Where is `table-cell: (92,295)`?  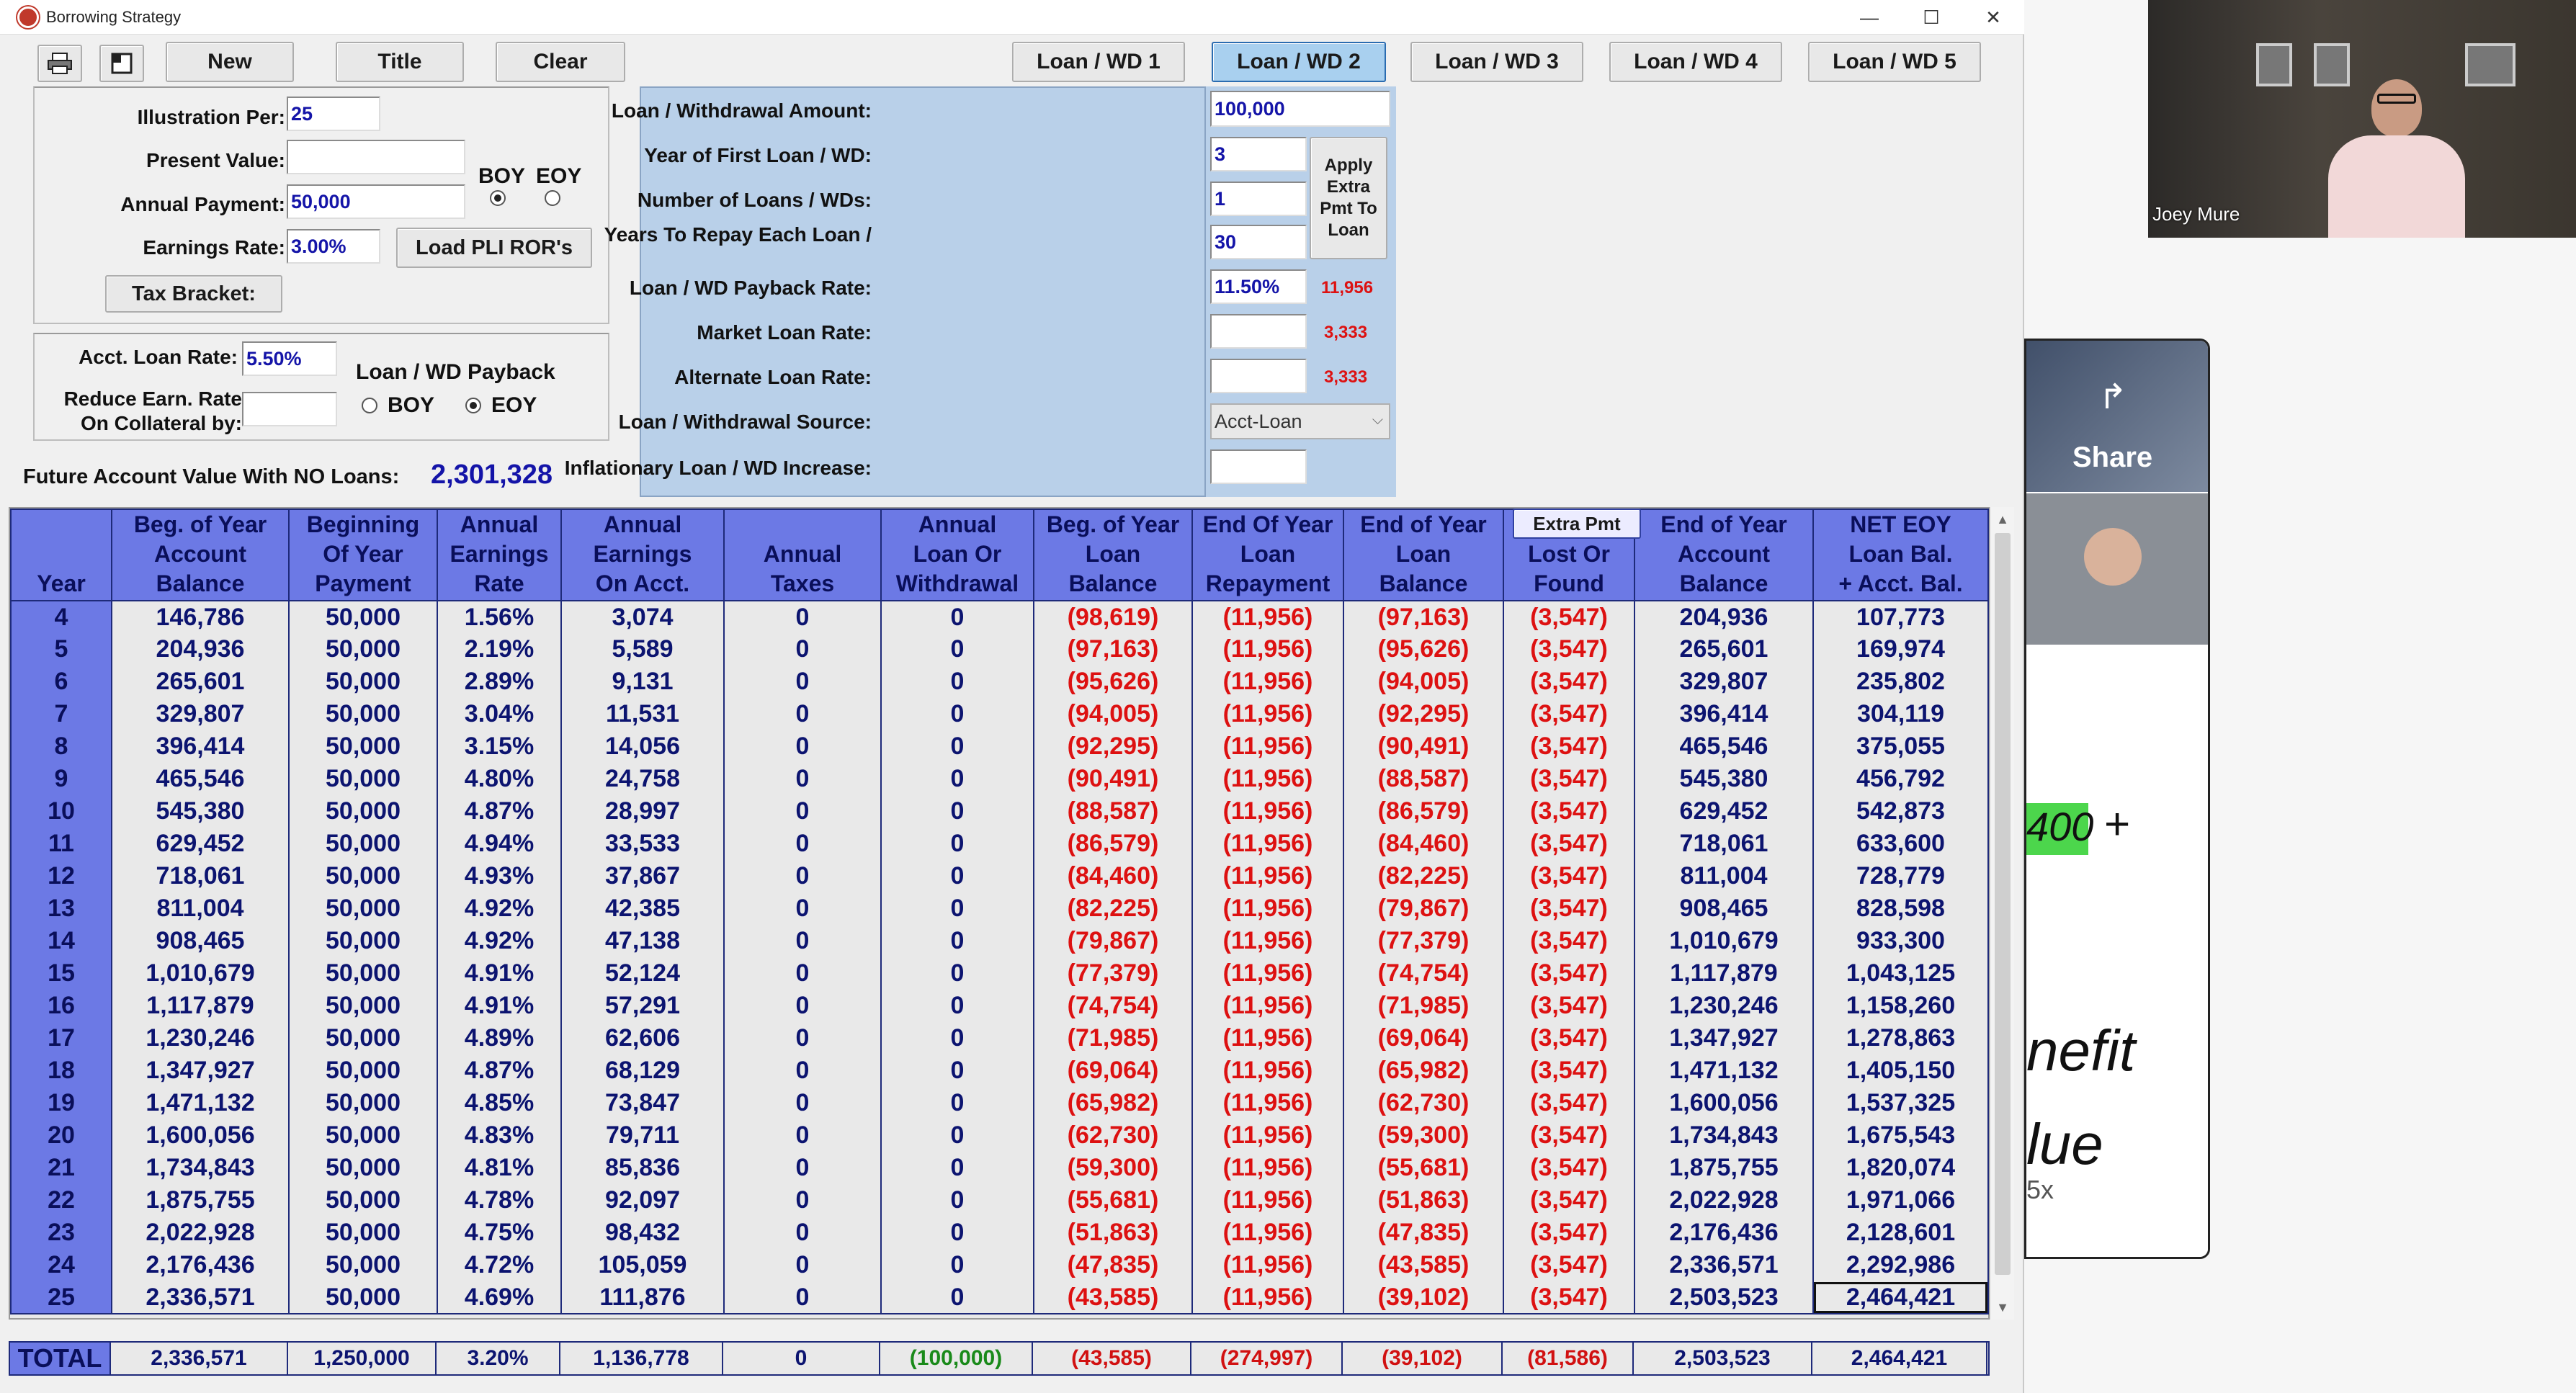
table-cell: (92,295) is located at coordinates (1113, 746).